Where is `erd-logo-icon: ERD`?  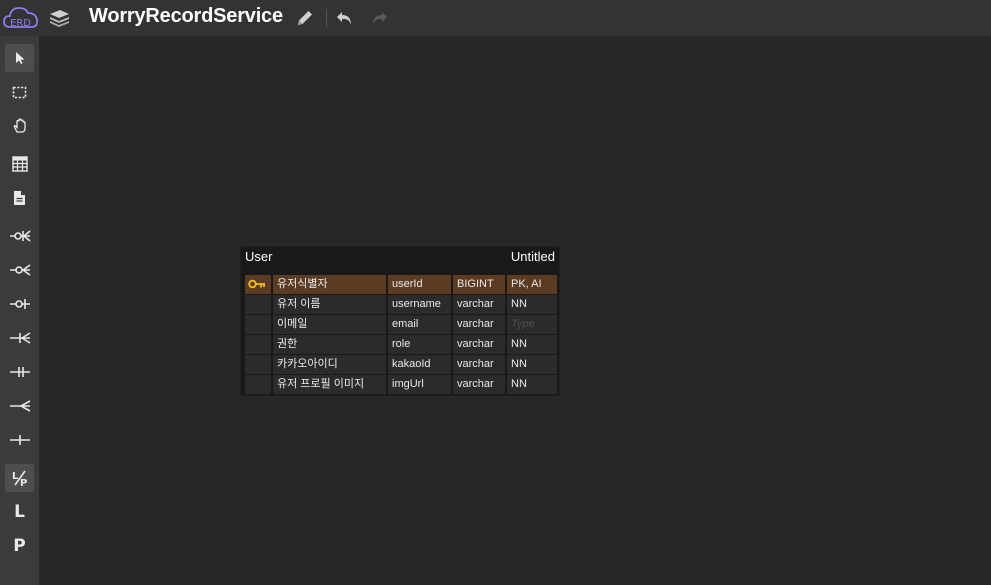 erd-logo-icon: ERD is located at coordinates (21, 18).